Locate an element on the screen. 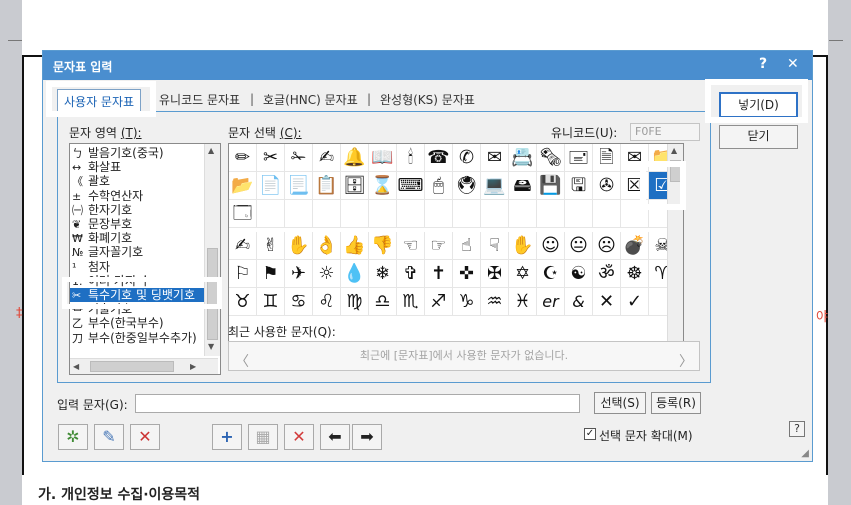 The image size is (851, 505). symbol-cell: ☪ is located at coordinates (551, 274).